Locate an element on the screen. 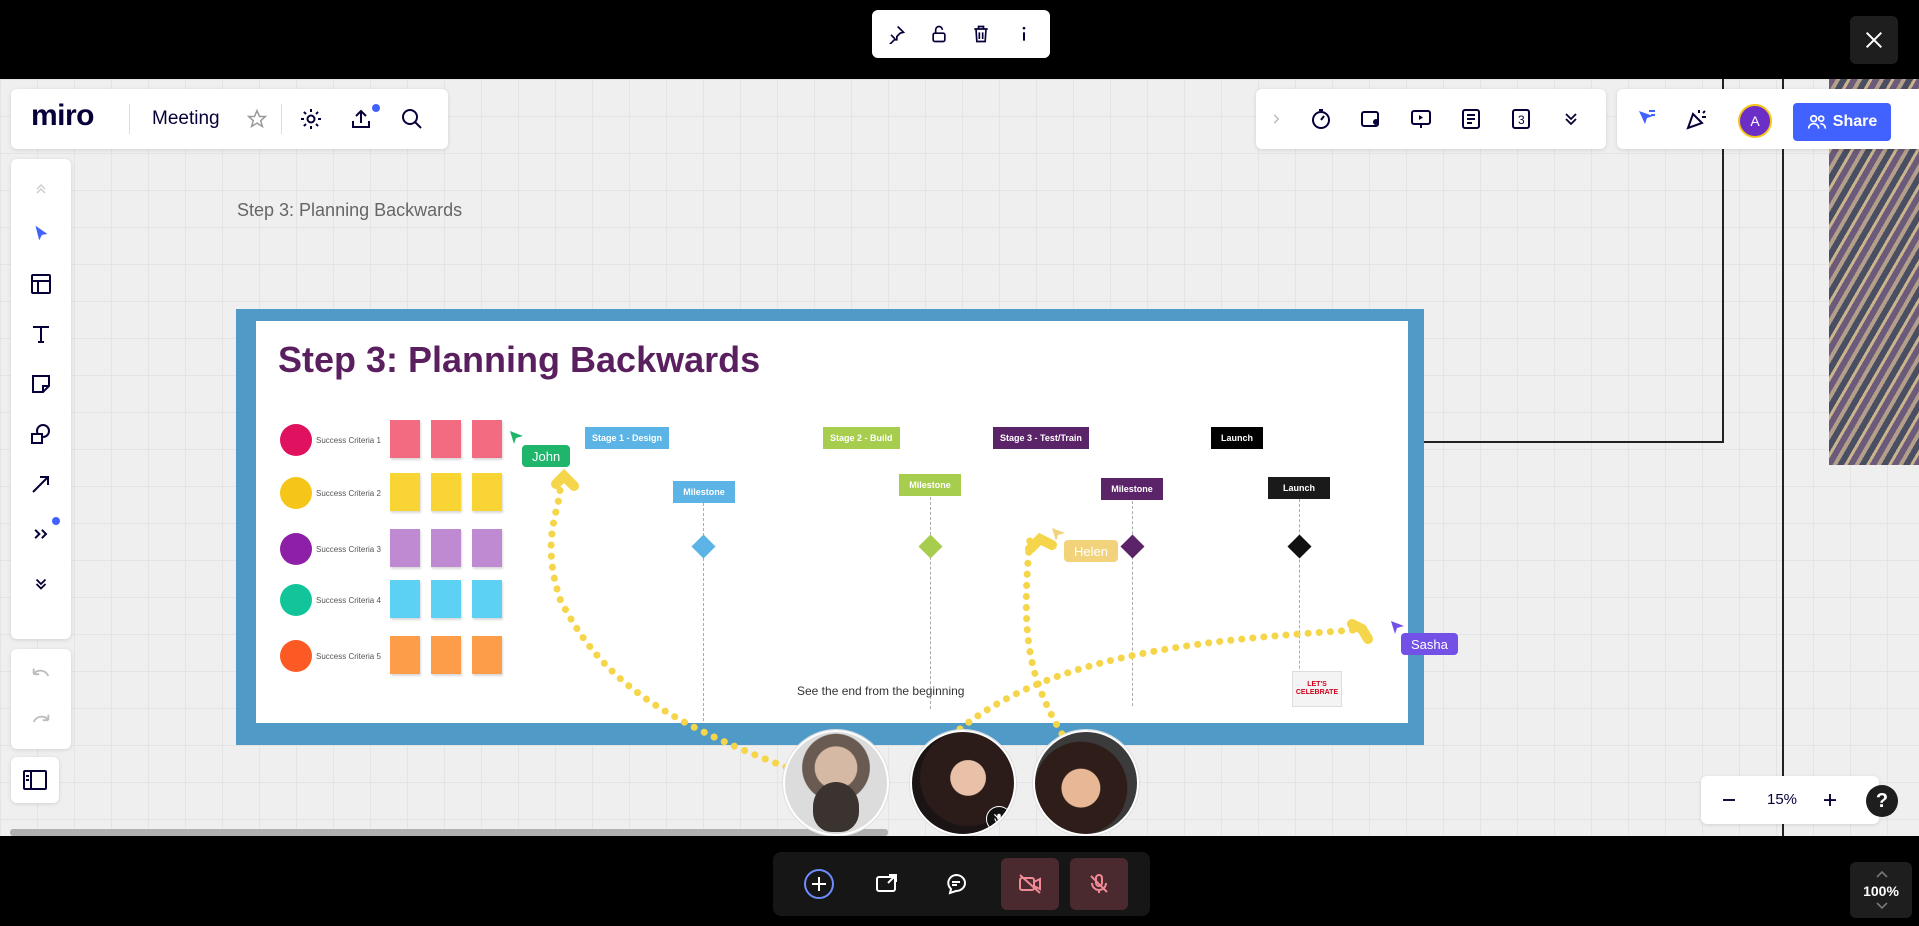 The width and height of the screenshot is (1919, 926). notes-icon is located at coordinates (1471, 119).